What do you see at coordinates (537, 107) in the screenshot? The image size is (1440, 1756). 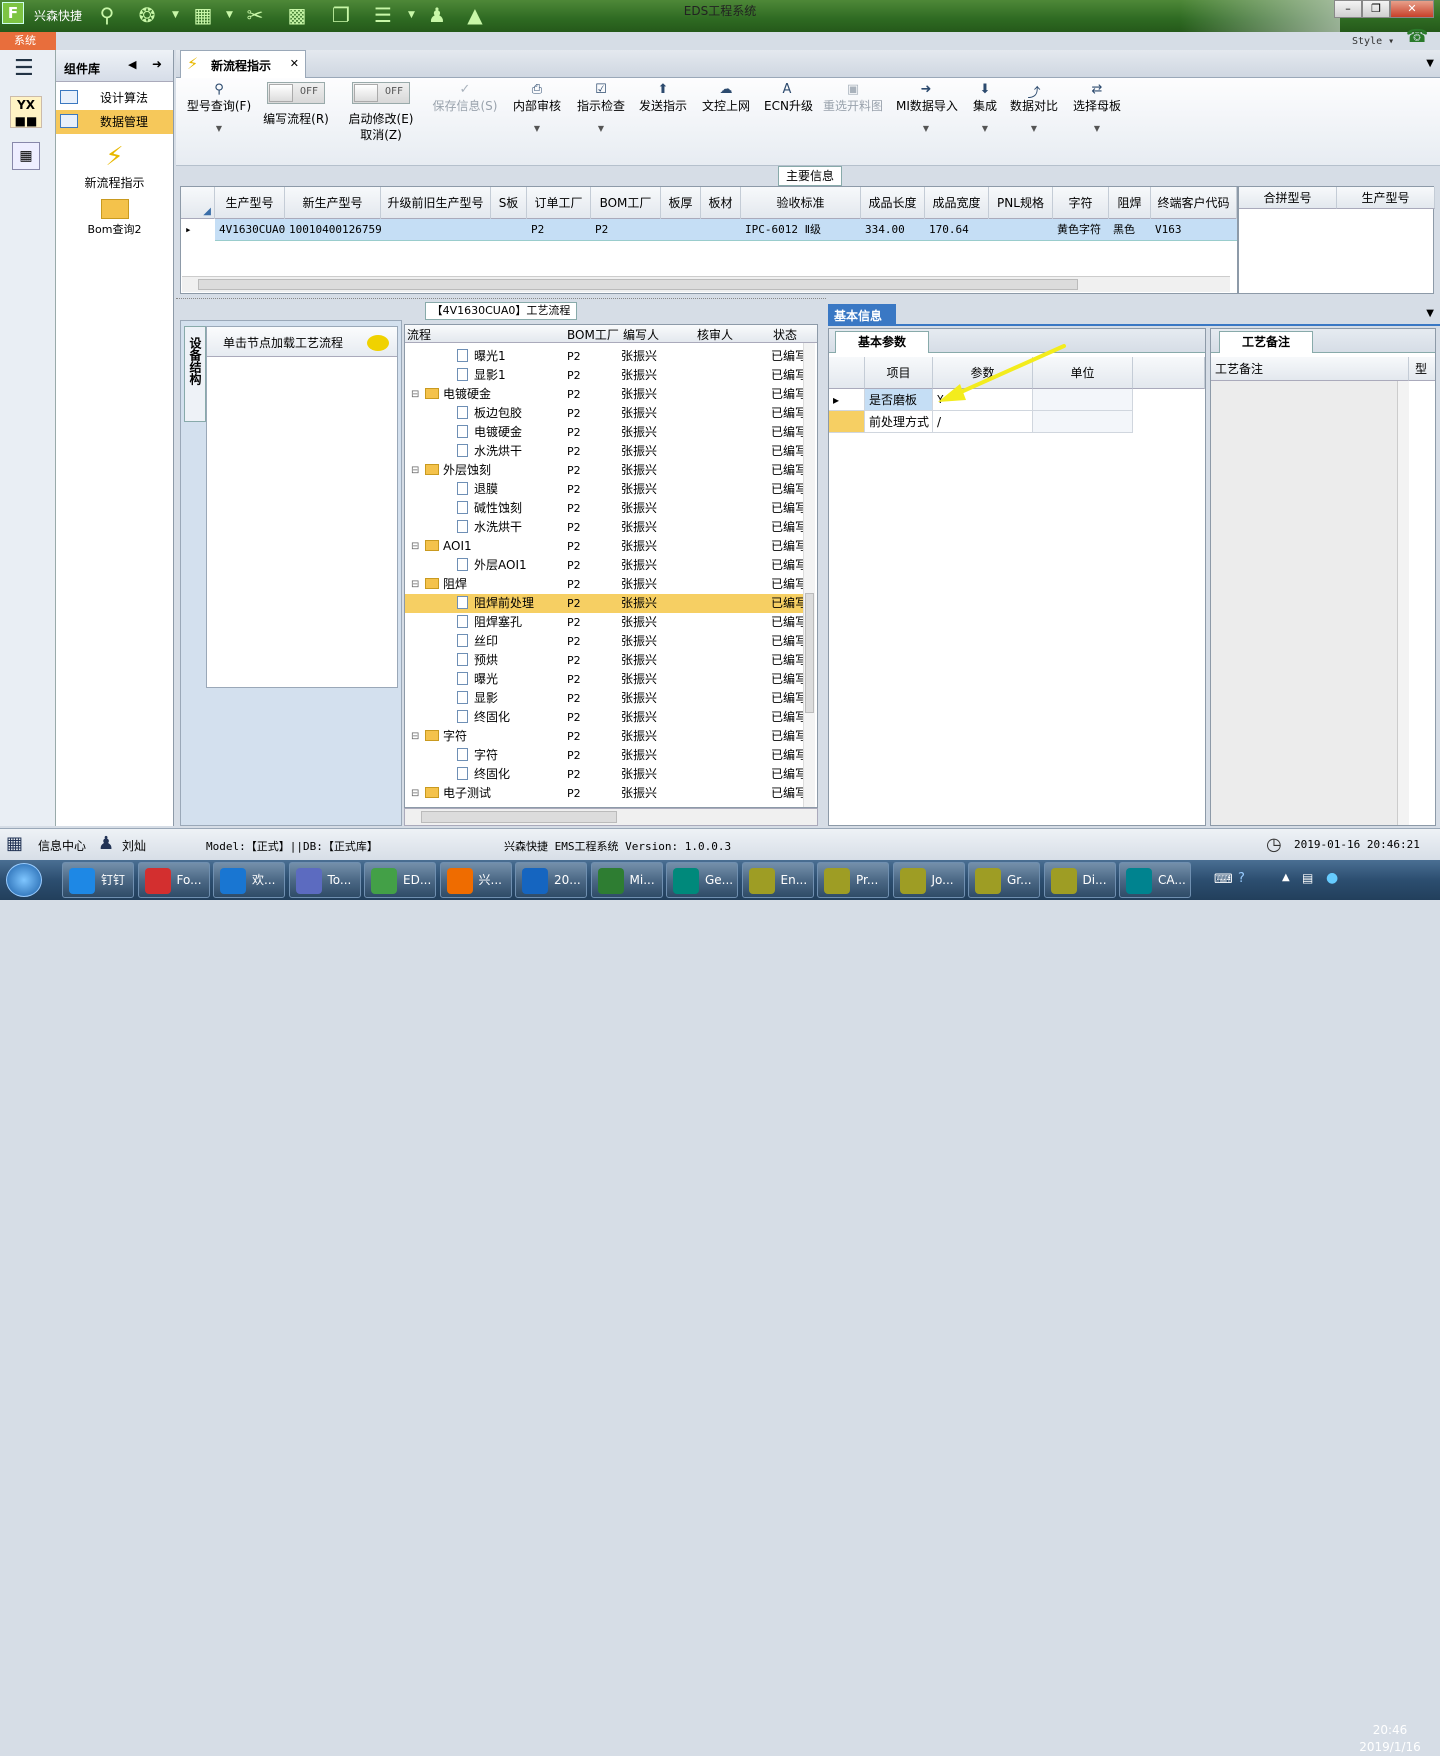 I see `internal-review-button: ⎙ 内部审核 ▼` at bounding box center [537, 107].